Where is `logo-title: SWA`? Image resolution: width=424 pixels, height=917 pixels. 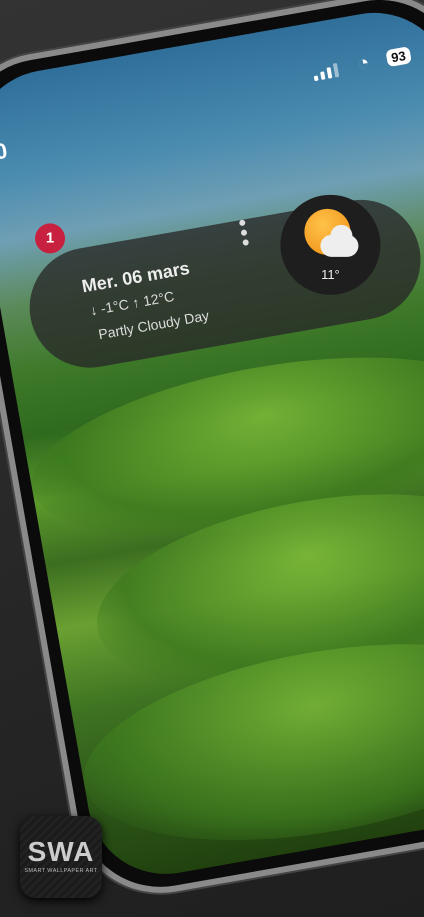 logo-title: SWA is located at coordinates (61, 851).